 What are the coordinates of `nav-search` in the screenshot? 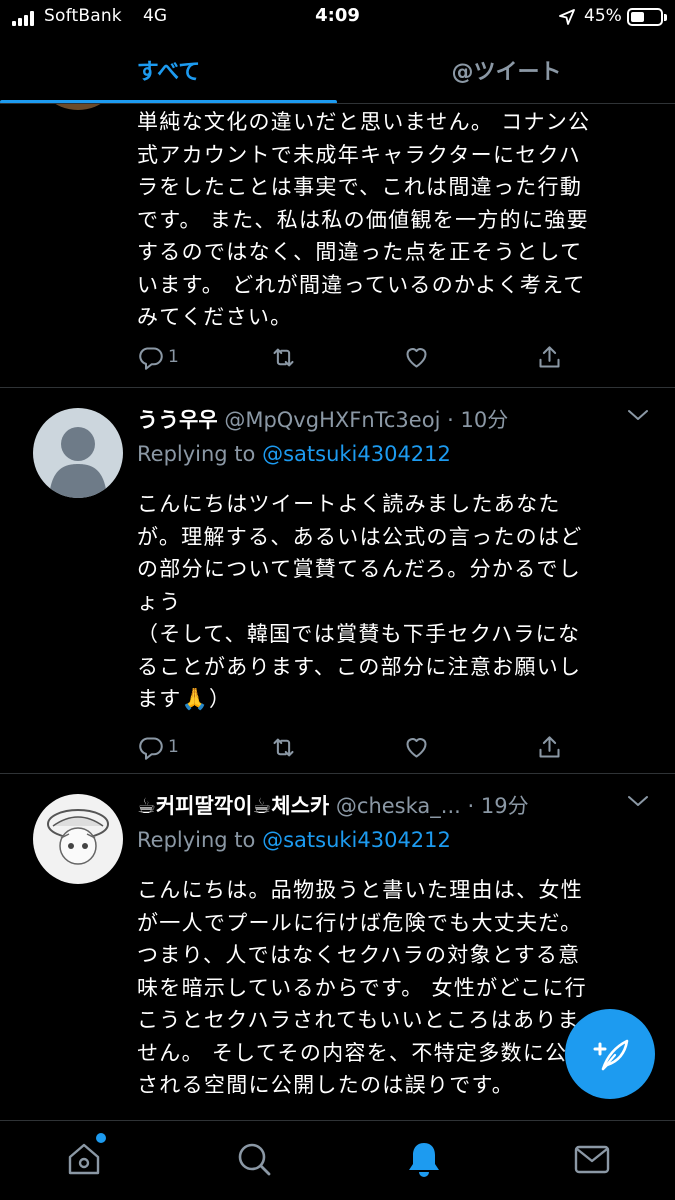 It's located at (254, 1159).